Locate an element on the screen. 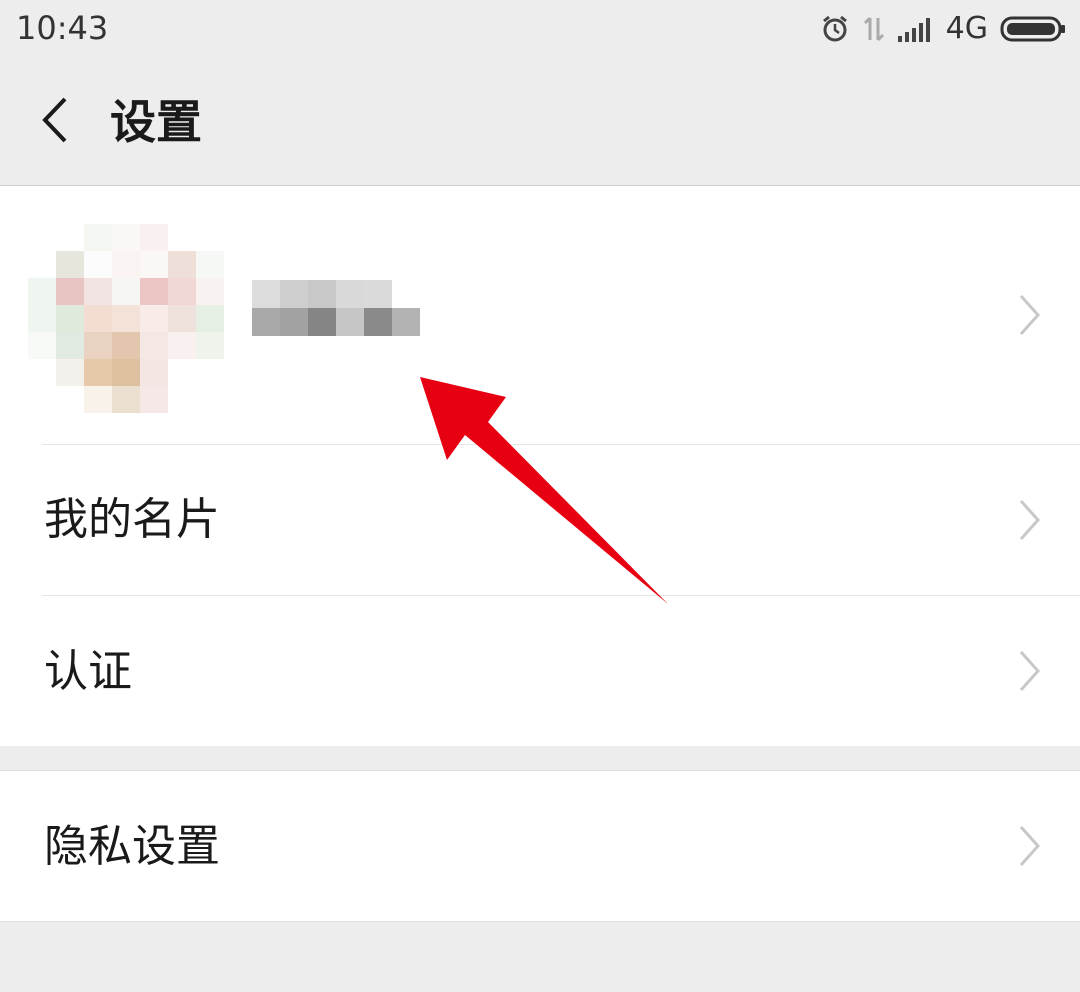 Image resolution: width=1080 pixels, height=992 pixels. app-header: 设置 is located at coordinates (540, 122).